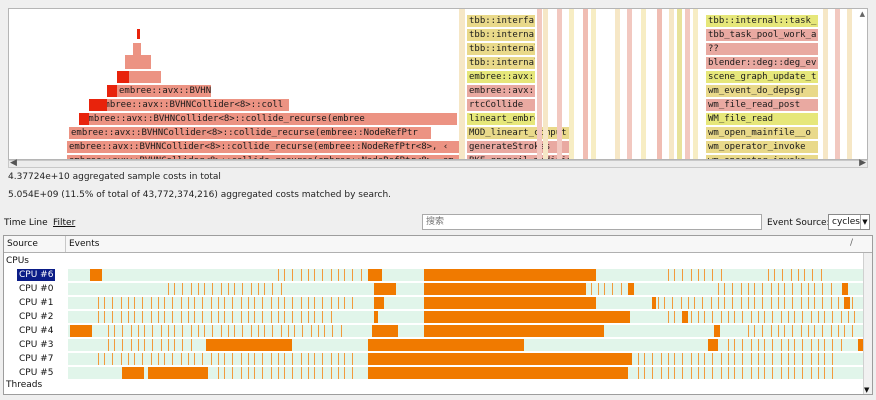  What do you see at coordinates (26, 223) in the screenshot?
I see `timeline-tab: Time Line` at bounding box center [26, 223].